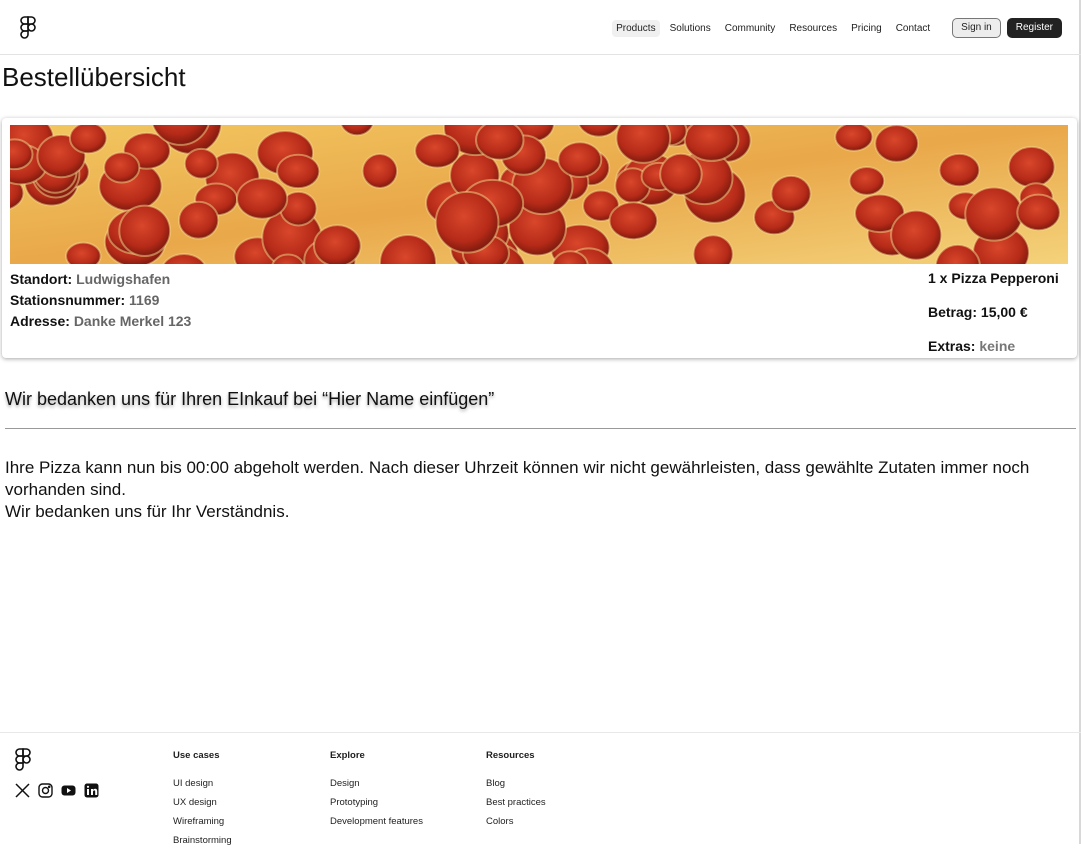 The image size is (1081, 854). What do you see at coordinates (750, 28) in the screenshot?
I see `nav-community: Community` at bounding box center [750, 28].